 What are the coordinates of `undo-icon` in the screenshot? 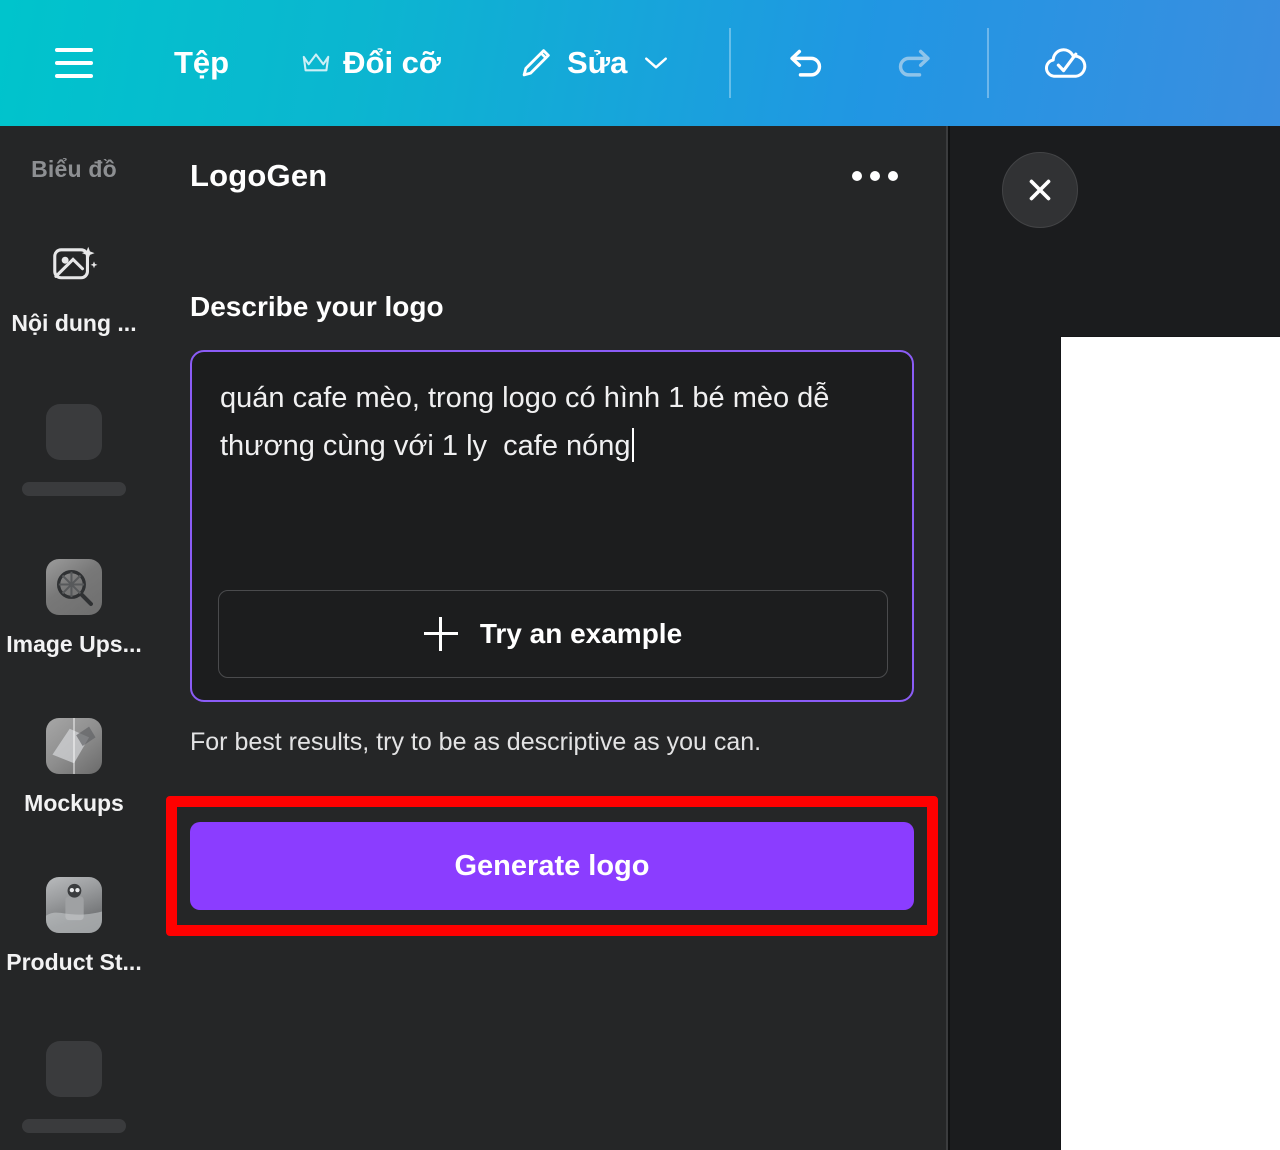 It's located at (806, 63).